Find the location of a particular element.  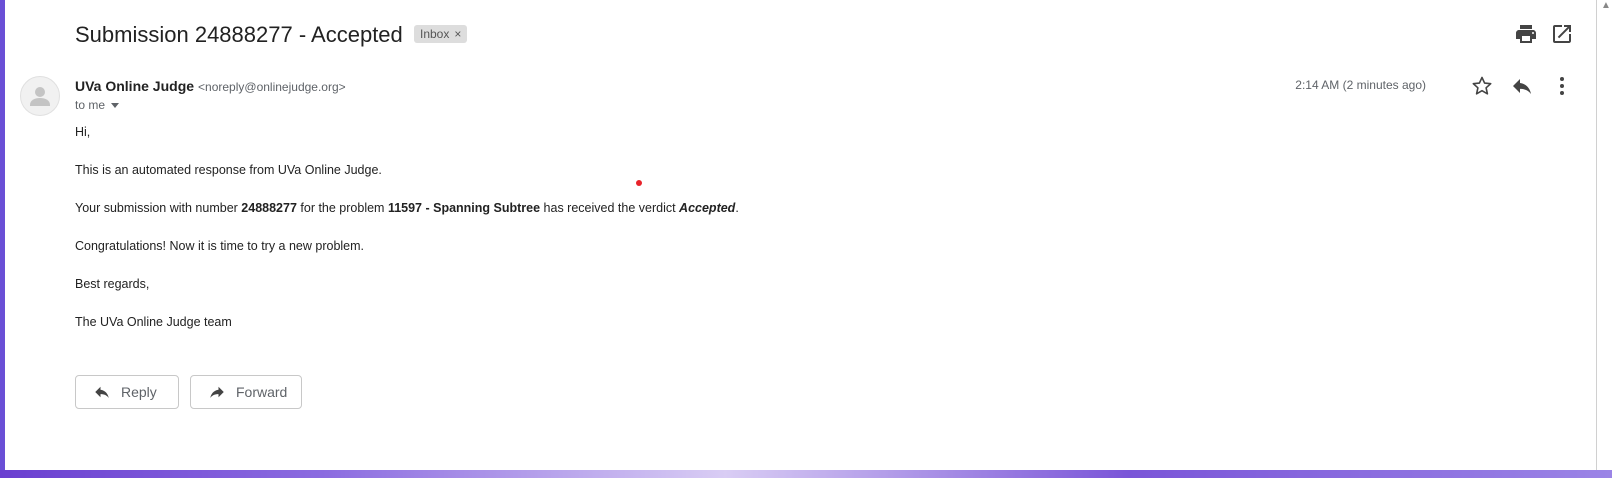

chevron-down-icon is located at coordinates (115, 106).